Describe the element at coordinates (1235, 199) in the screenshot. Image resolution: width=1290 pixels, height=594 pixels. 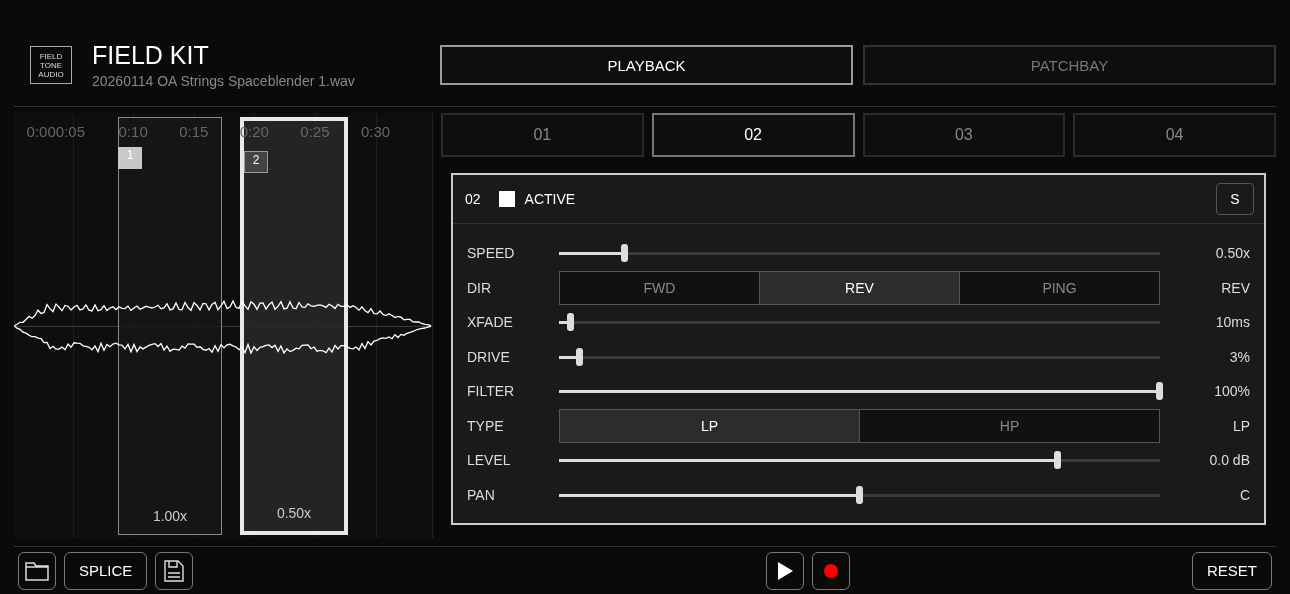
I see `solo-button: S` at that location.